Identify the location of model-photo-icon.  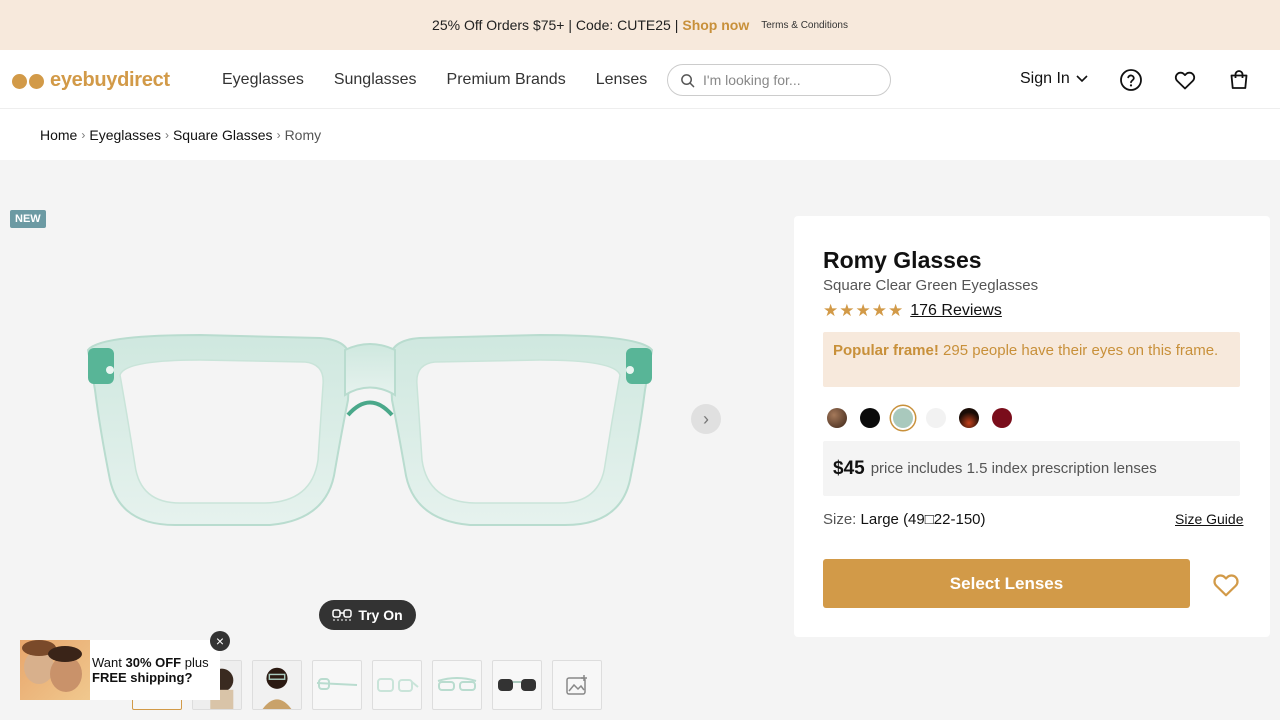
(277, 685).